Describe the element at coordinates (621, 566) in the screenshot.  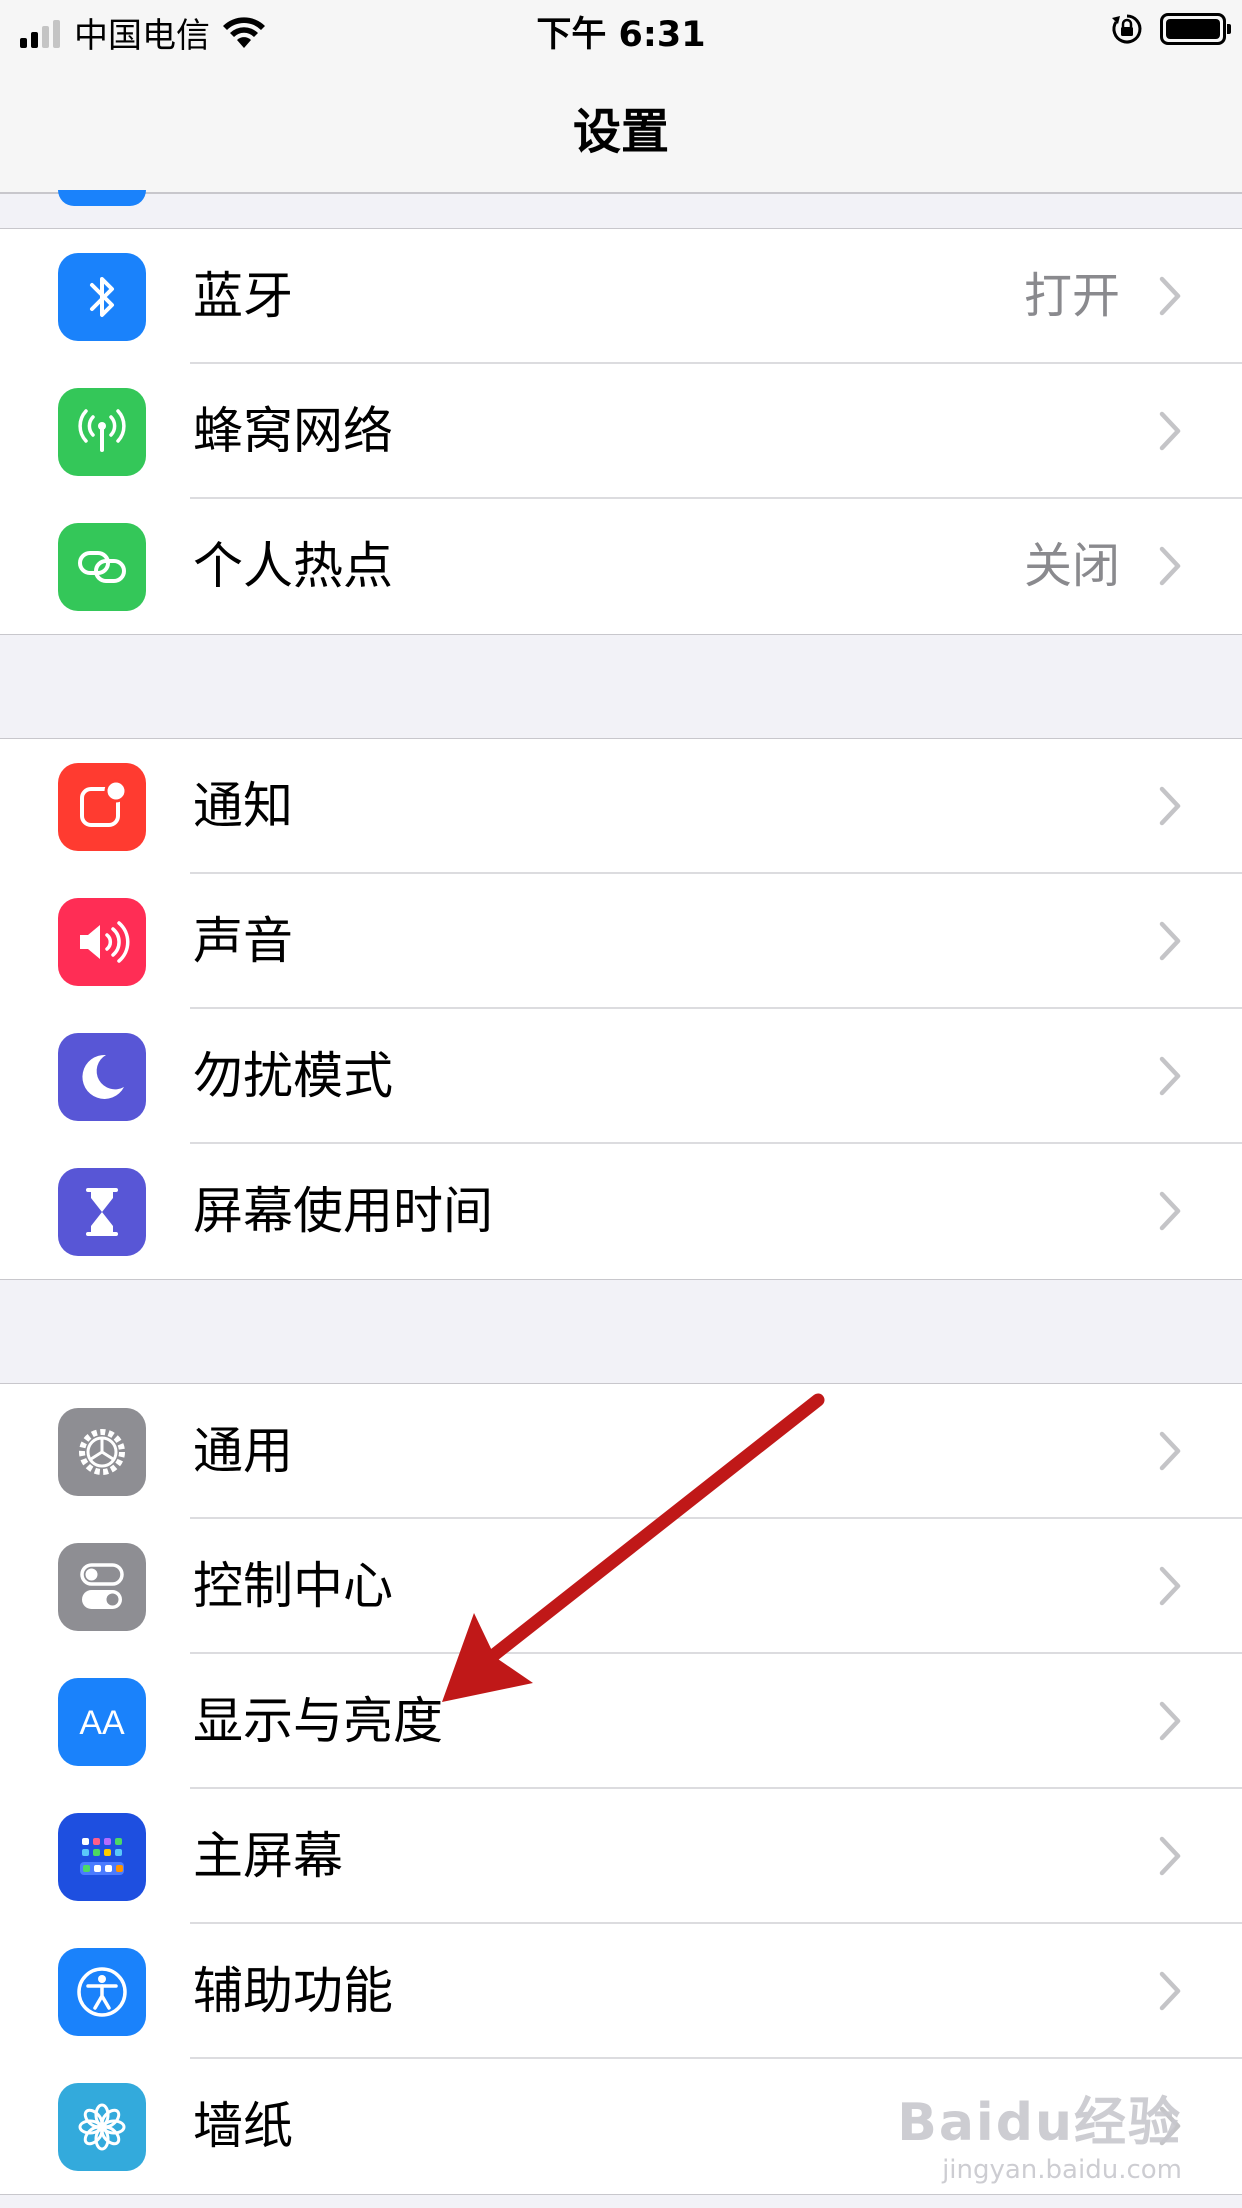
I see `settings-row-personal-hotspot: 个人热点 关闭` at that location.